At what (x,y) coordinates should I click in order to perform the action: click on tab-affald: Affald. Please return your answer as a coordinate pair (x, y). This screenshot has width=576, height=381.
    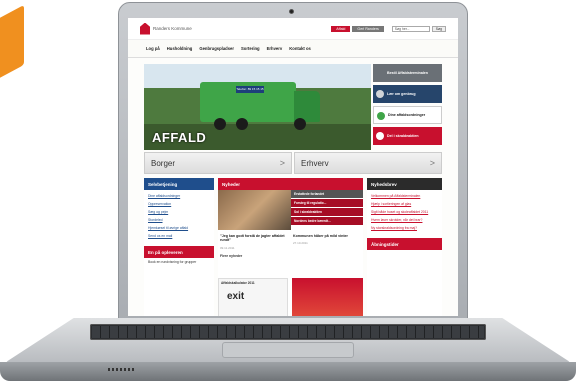
    Looking at the image, I should click on (341, 28).